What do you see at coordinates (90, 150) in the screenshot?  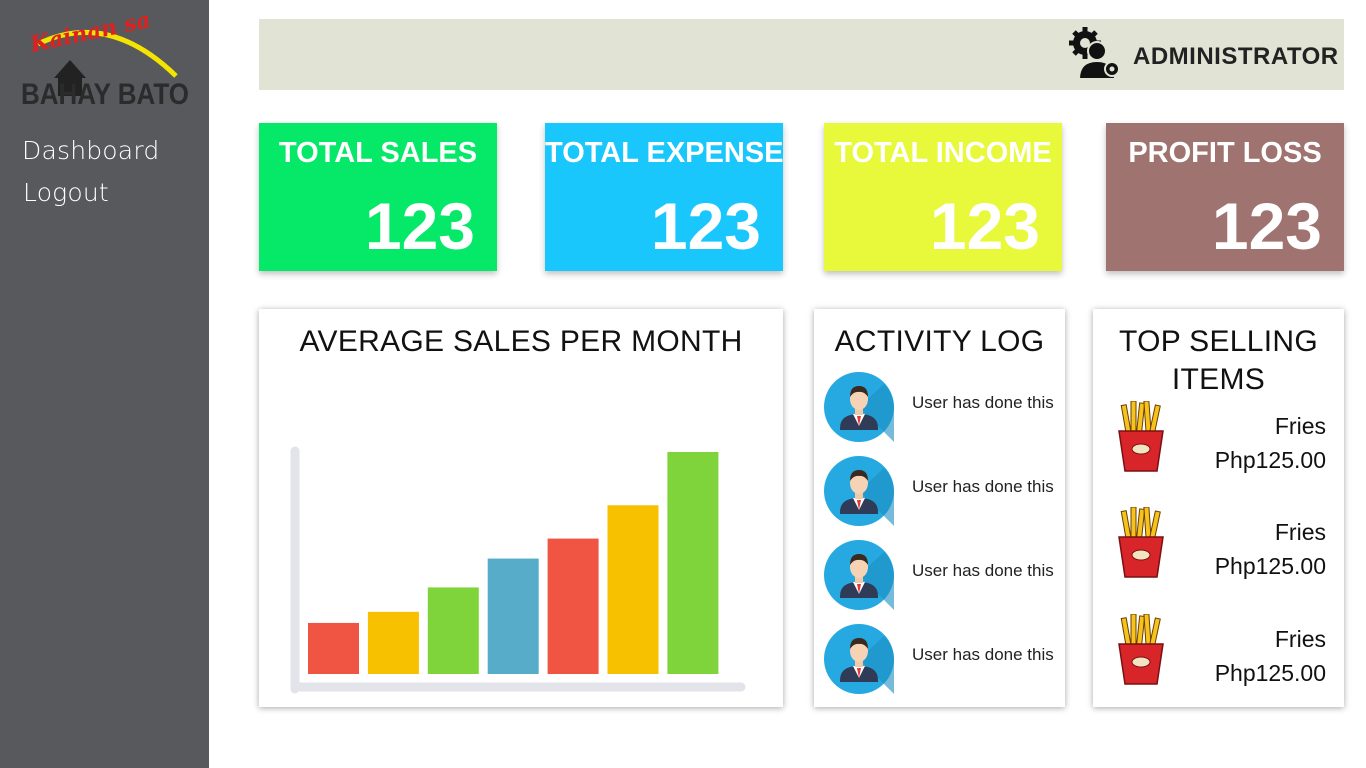 I see `sidebar-item-dashboard: Dashboard` at bounding box center [90, 150].